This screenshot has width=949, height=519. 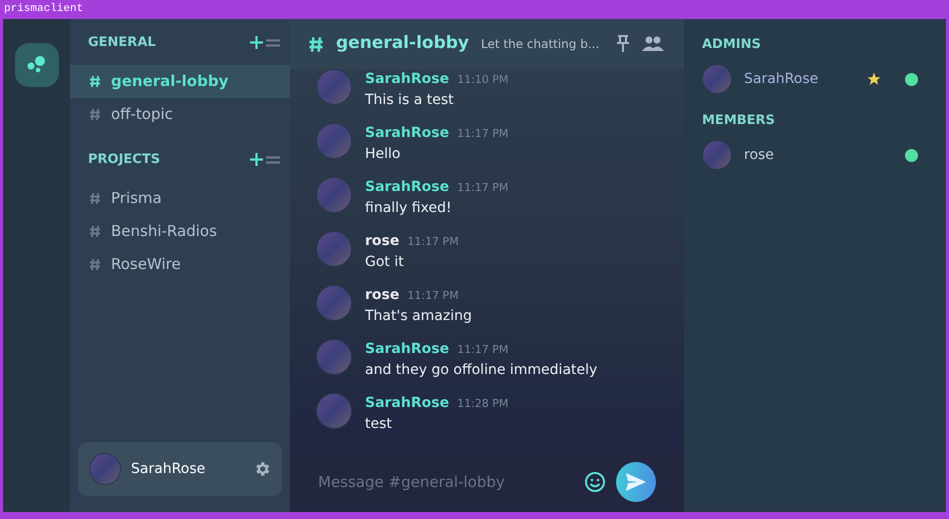 I want to click on channel-item: RoseWire, so click(x=180, y=264).